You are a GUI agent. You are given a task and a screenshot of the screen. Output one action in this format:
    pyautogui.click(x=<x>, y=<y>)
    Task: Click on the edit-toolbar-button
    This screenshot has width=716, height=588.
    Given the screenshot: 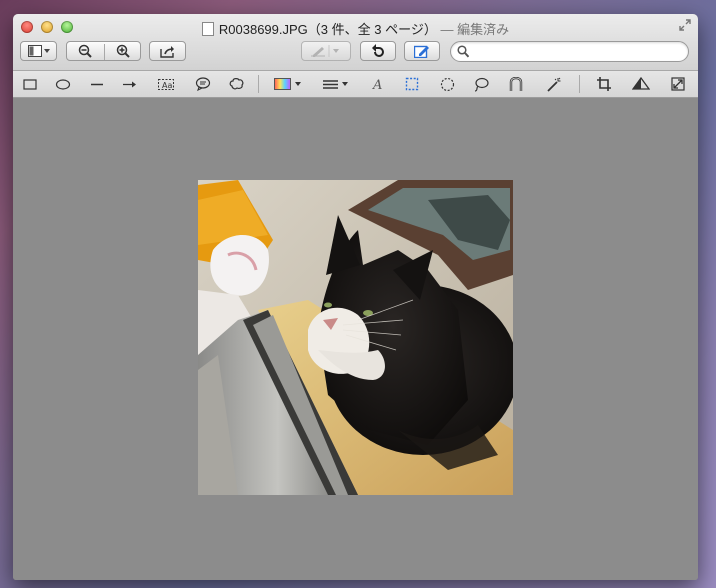 What is the action you would take?
    pyautogui.click(x=422, y=51)
    